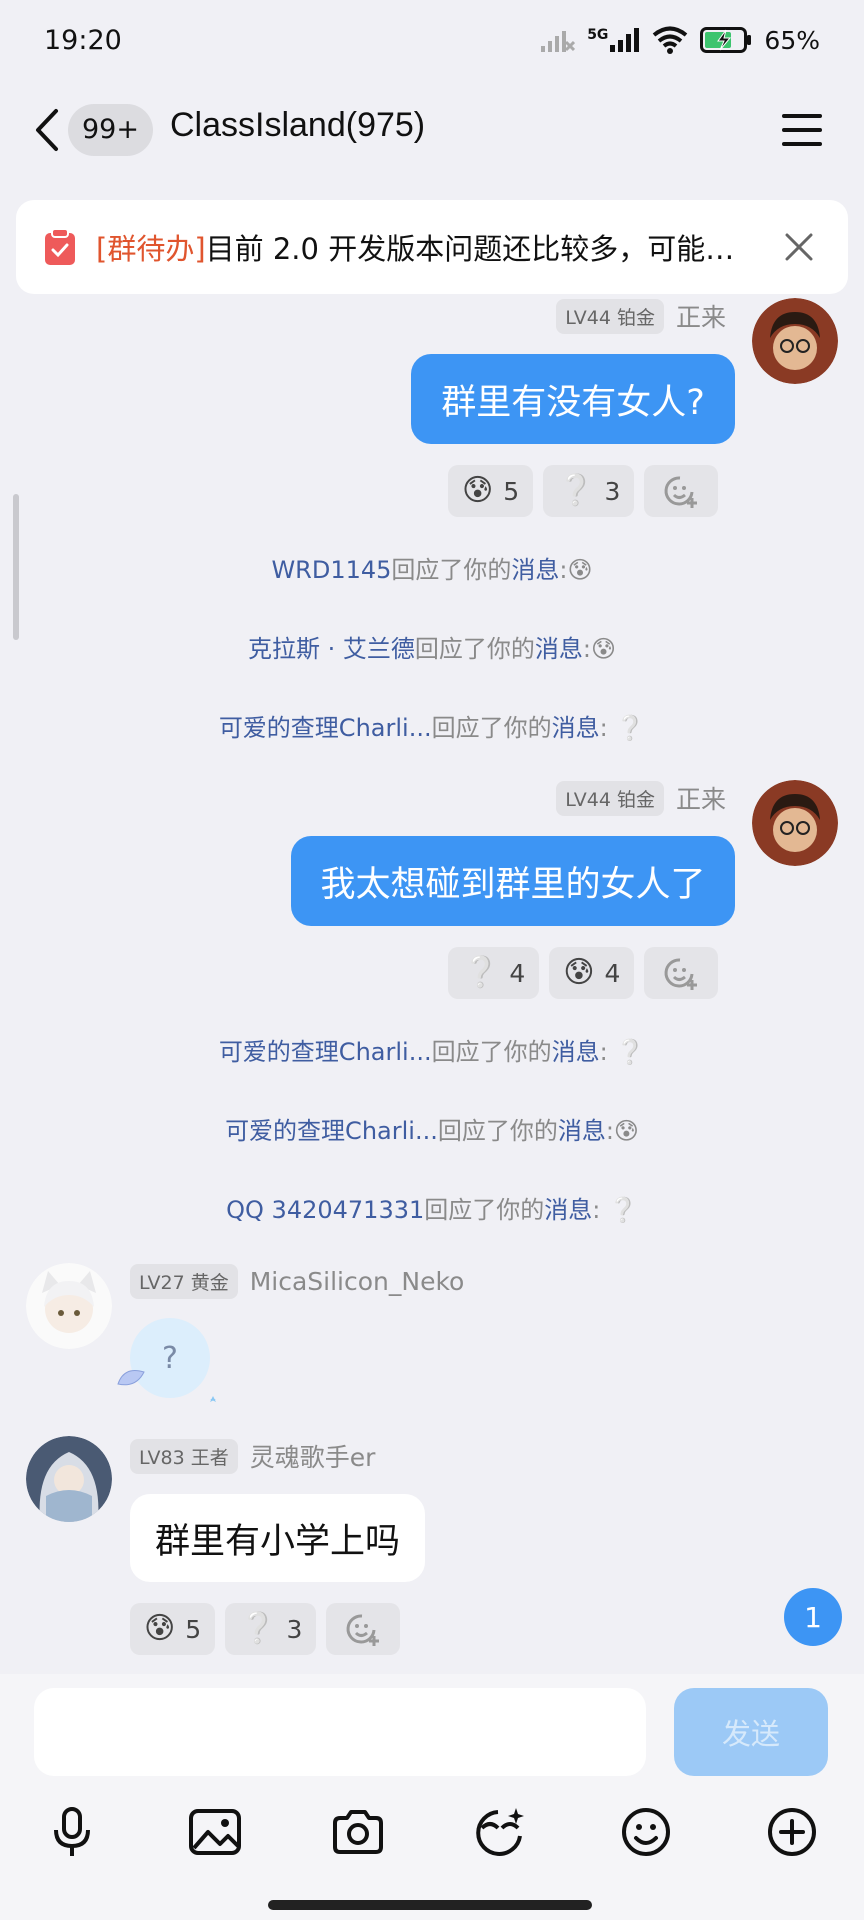  What do you see at coordinates (751, 1732) in the screenshot?
I see `send-button: 发送` at bounding box center [751, 1732].